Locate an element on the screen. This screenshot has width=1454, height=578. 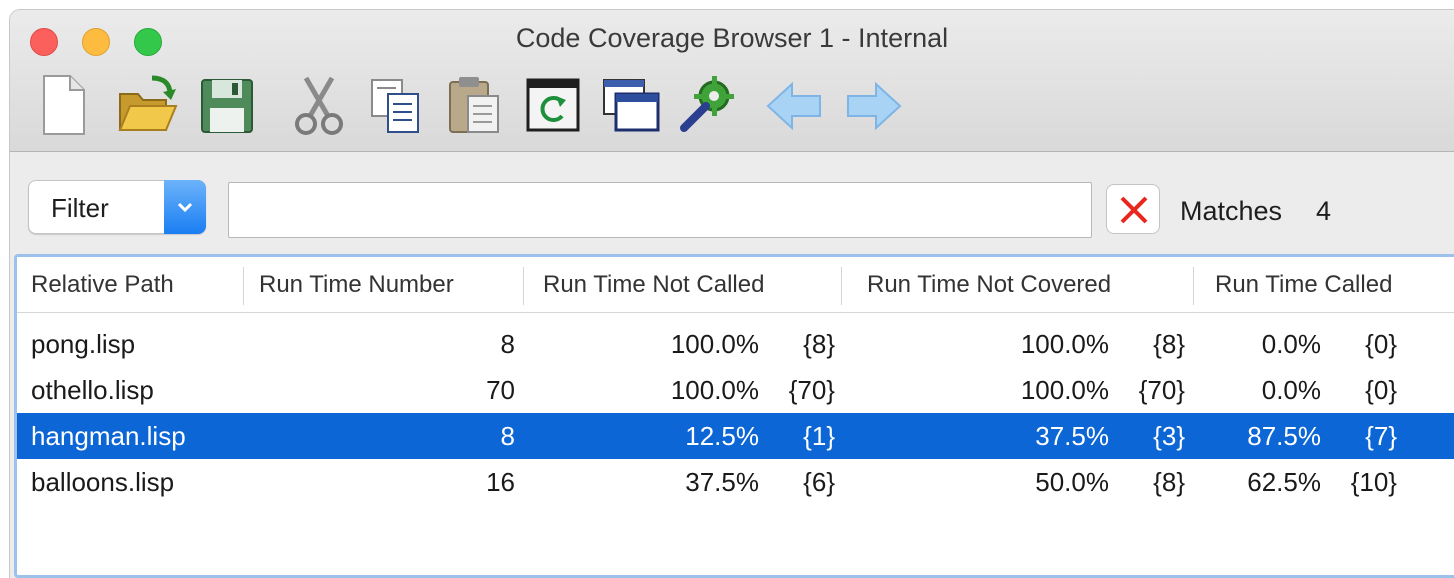
not-called-count-cell: {8} is located at coordinates (819, 344).